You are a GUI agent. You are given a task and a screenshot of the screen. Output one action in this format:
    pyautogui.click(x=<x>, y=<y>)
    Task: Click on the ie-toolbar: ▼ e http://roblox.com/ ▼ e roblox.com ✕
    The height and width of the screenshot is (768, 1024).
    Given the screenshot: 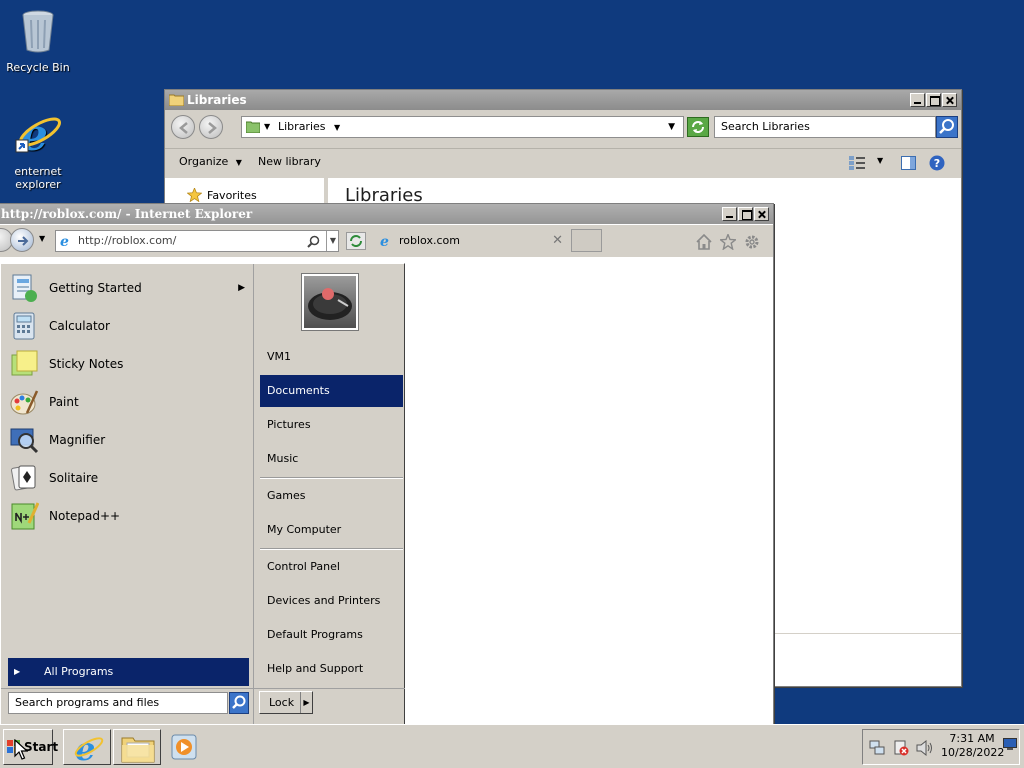 What is the action you would take?
    pyautogui.click(x=386, y=241)
    